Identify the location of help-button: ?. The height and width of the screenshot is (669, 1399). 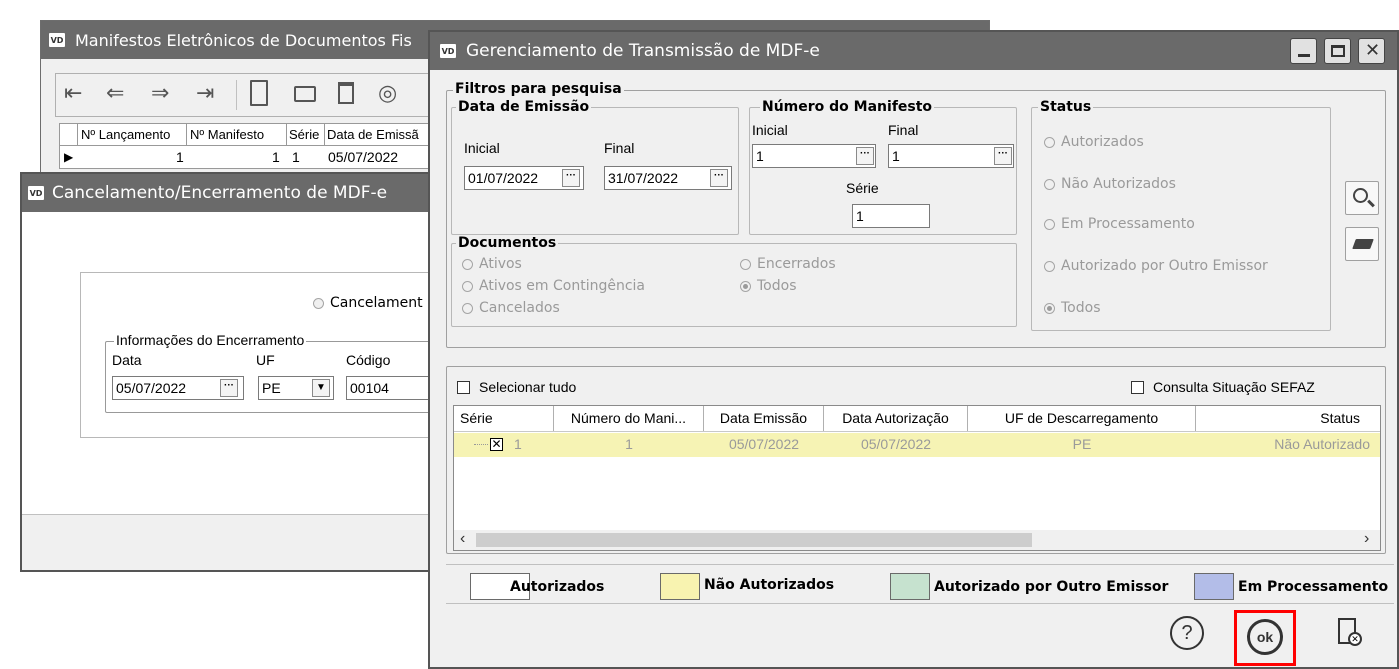
(1187, 633).